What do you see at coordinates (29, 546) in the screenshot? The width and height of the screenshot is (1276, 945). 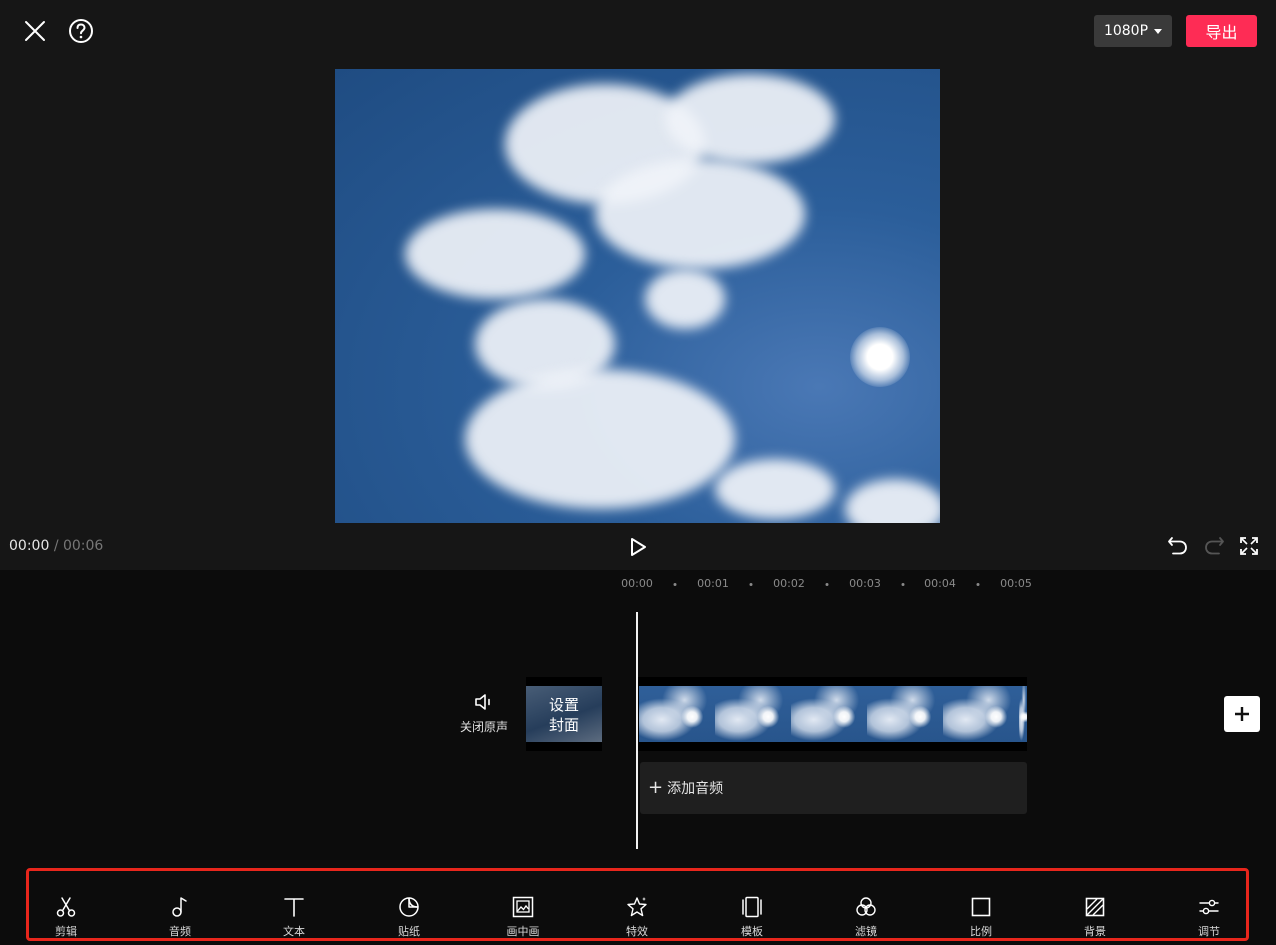 I see `current-time: 00:00` at bounding box center [29, 546].